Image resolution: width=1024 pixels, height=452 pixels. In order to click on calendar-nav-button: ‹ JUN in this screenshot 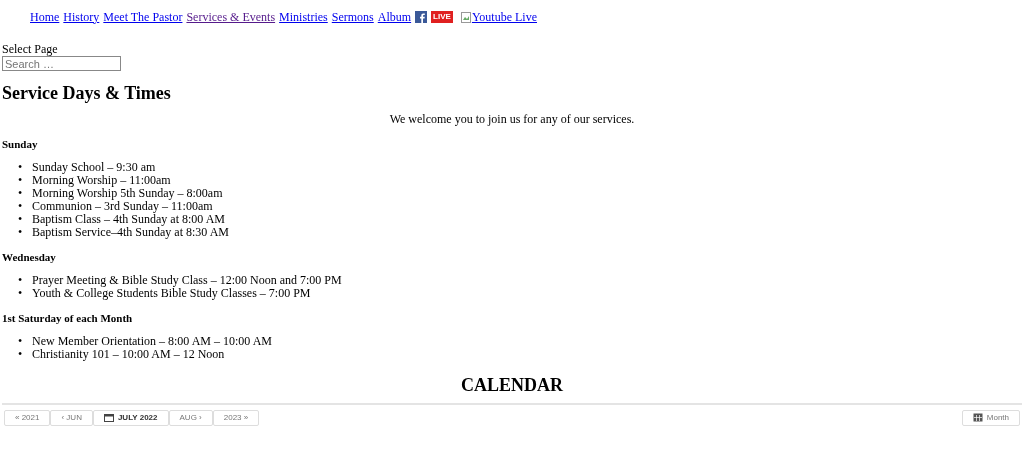, I will do `click(71, 418)`.